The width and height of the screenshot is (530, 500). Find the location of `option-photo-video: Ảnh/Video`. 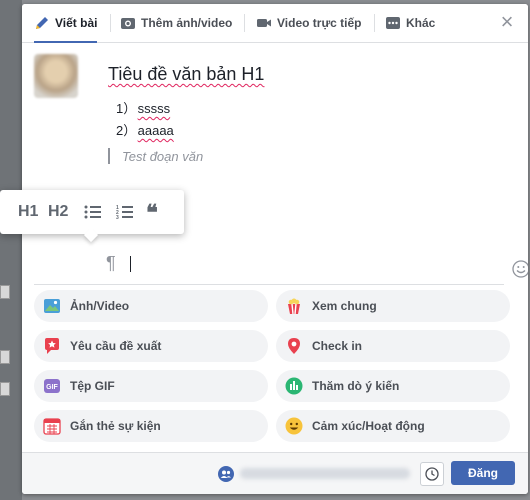

option-photo-video: Ảnh/Video is located at coordinates (151, 306).